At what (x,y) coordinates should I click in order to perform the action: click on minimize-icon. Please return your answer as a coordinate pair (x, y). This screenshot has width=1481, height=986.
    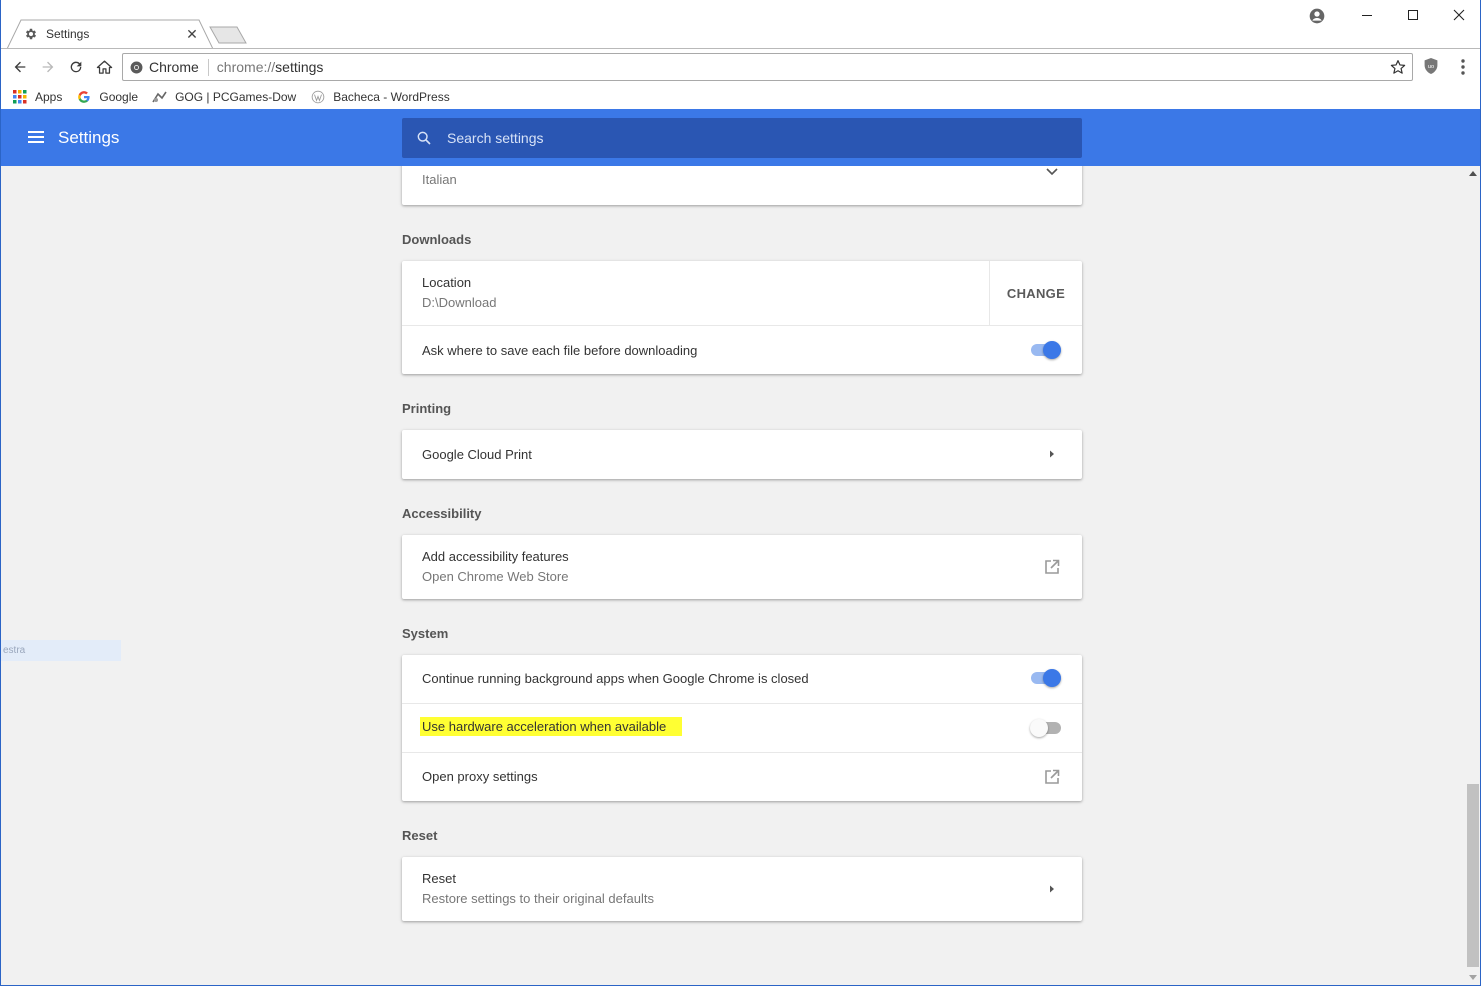
    Looking at the image, I should click on (1367, 15).